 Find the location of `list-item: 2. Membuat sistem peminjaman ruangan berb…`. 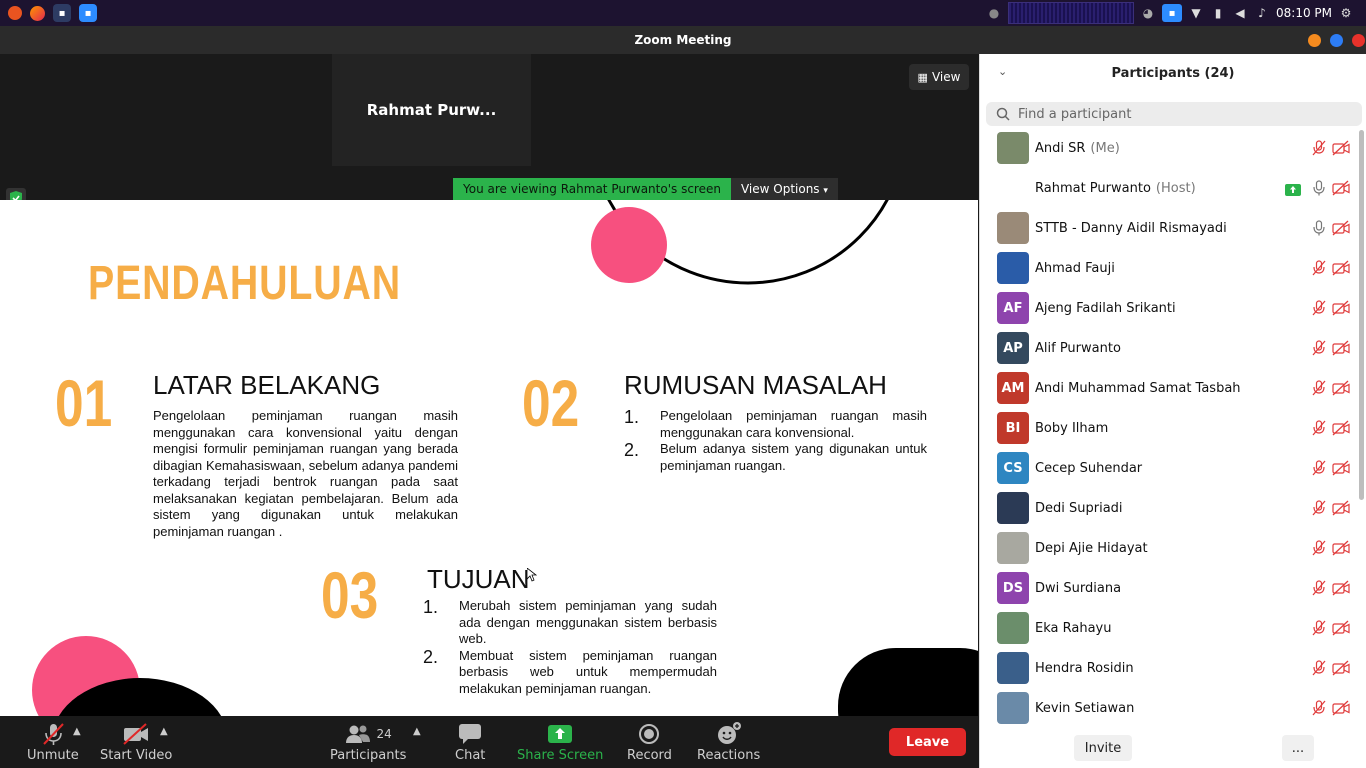

list-item: 2. Membuat sistem peminjaman ruangan berb… is located at coordinates (570, 673).